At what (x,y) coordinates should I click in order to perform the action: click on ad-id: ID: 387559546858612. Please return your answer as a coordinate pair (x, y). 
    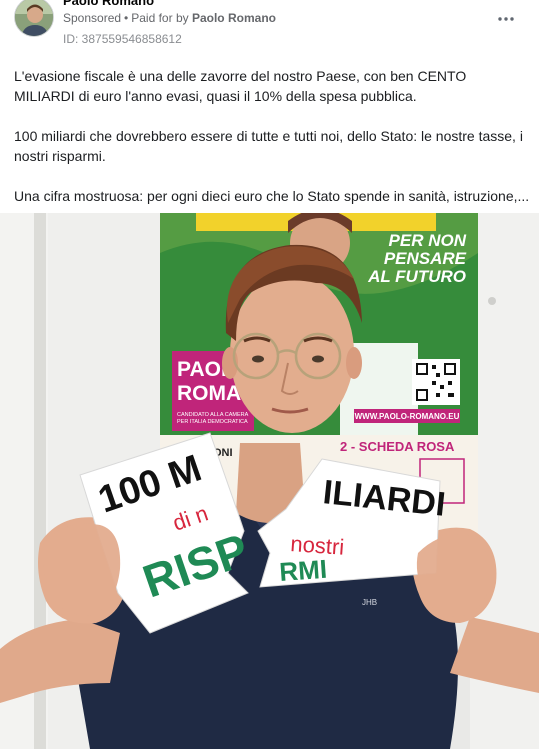
    Looking at the image, I should click on (122, 39).